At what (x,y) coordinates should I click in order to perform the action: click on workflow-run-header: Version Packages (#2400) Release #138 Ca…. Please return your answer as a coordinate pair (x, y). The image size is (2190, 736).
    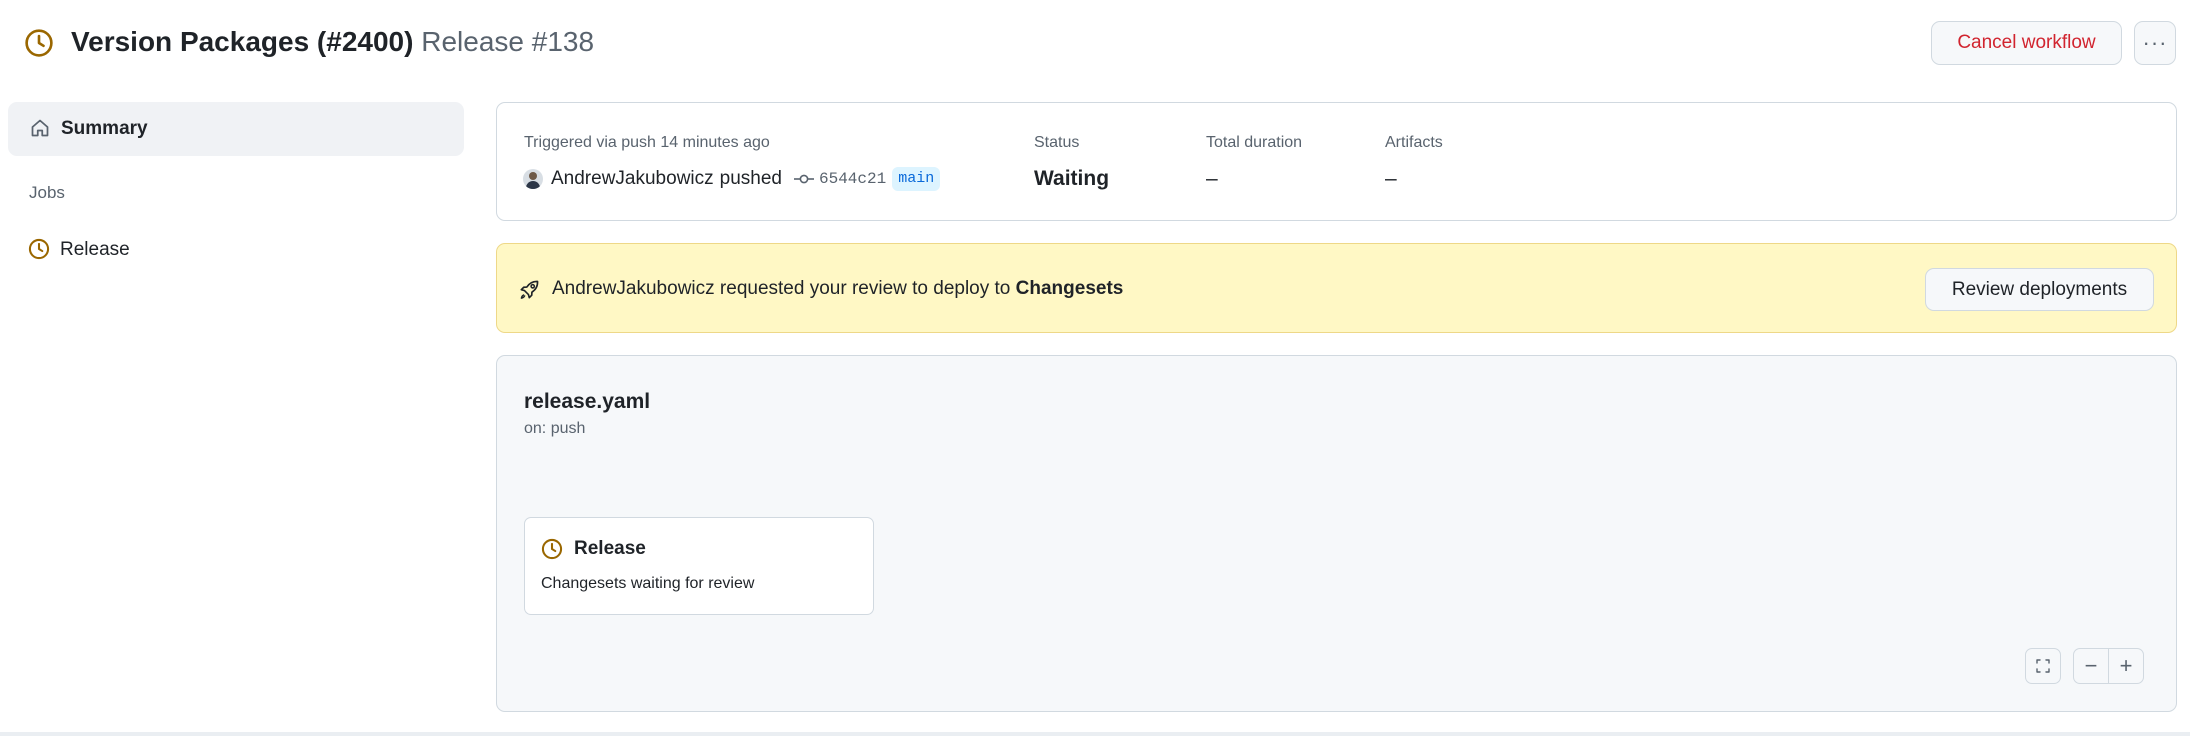
    Looking at the image, I should click on (1095, 43).